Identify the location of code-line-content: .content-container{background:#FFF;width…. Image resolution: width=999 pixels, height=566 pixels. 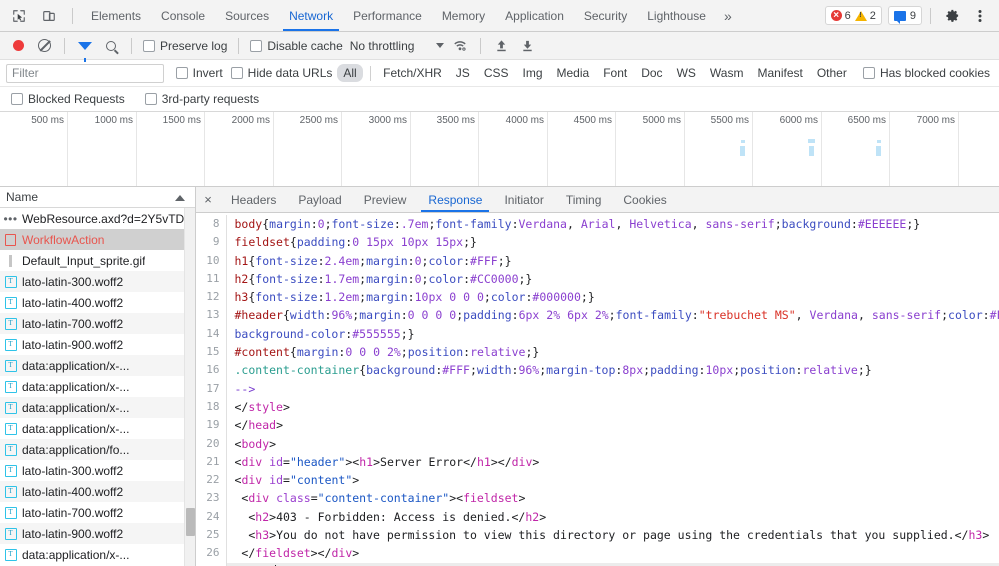
(612, 370).